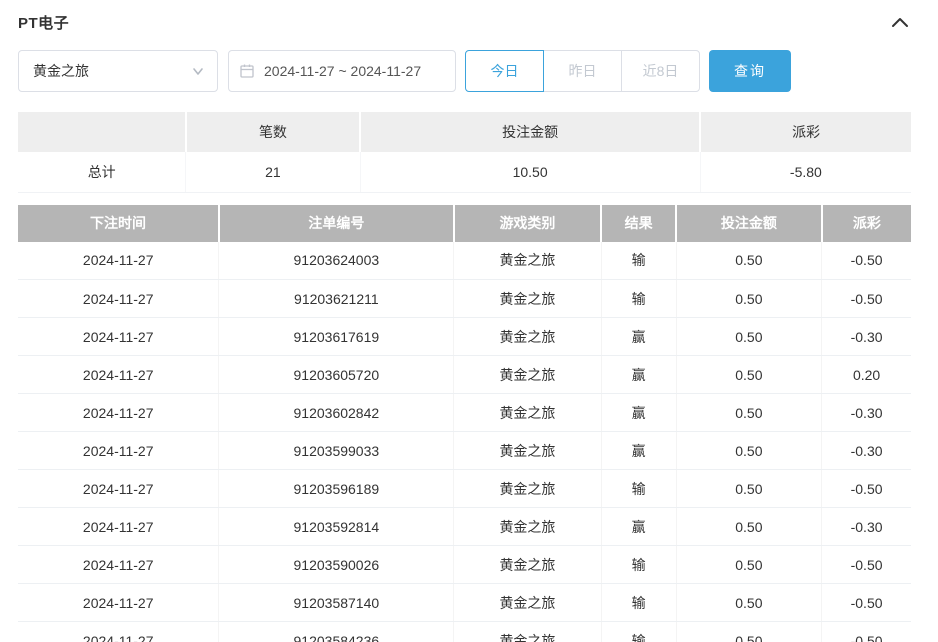  What do you see at coordinates (336, 450) in the screenshot?
I see `order-id-cell: 91203599033` at bounding box center [336, 450].